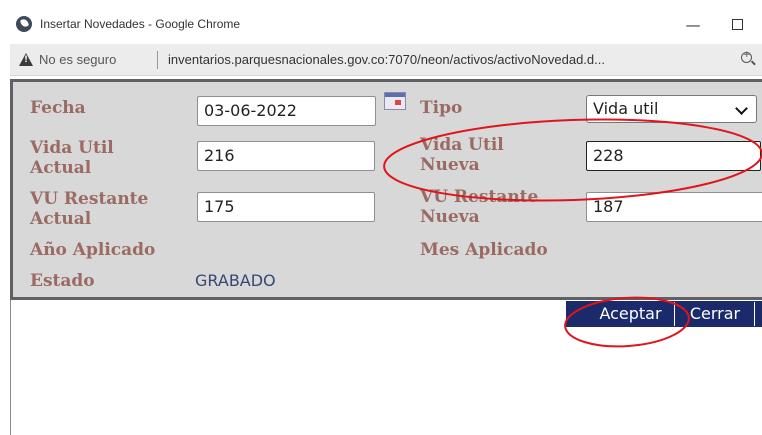 Image resolution: width=762 pixels, height=435 pixels. Describe the element at coordinates (462, 155) in the screenshot. I see `vida-util-nueva-label: Vida Util Nueva` at that location.